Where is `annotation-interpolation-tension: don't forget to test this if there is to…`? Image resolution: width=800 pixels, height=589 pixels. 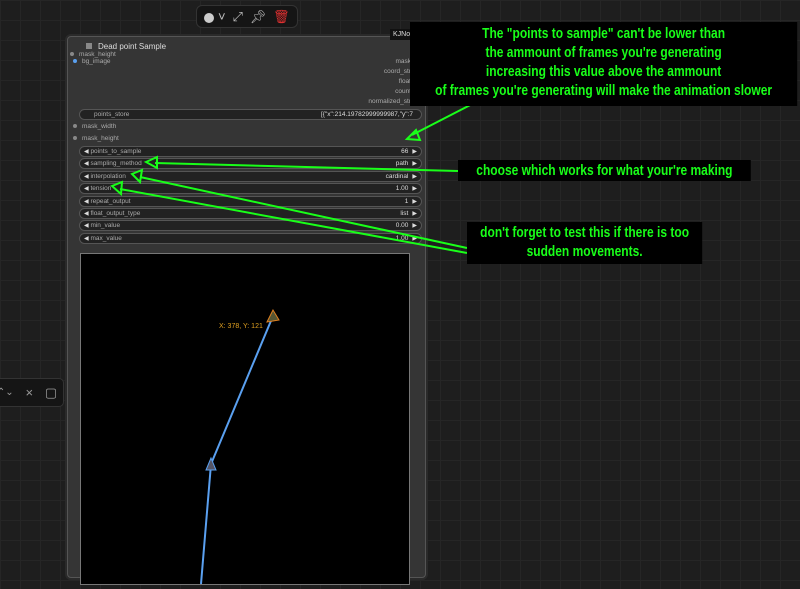
annotation-interpolation-tension: don't forget to test this if there is to… is located at coordinates (585, 243).